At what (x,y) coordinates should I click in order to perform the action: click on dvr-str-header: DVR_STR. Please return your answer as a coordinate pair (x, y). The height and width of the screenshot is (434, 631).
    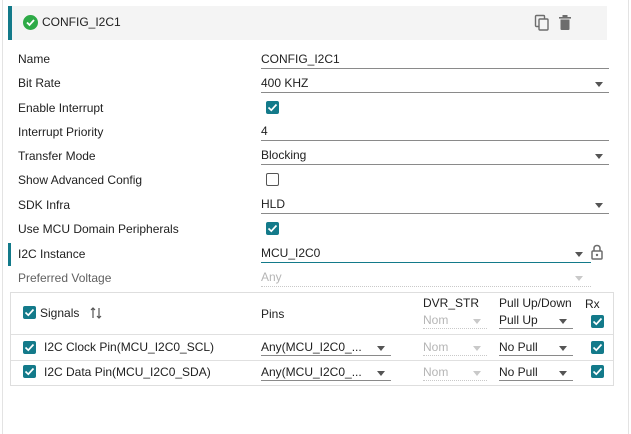
    Looking at the image, I should click on (451, 303).